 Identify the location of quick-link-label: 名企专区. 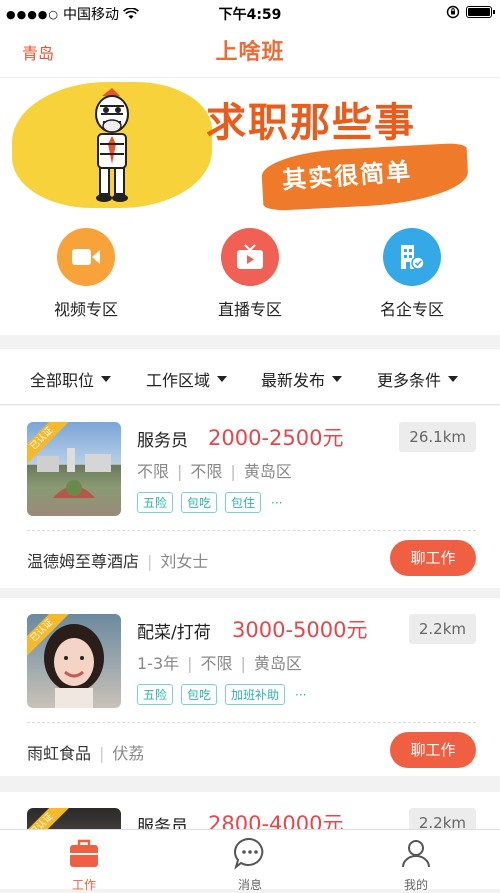
(411, 309).